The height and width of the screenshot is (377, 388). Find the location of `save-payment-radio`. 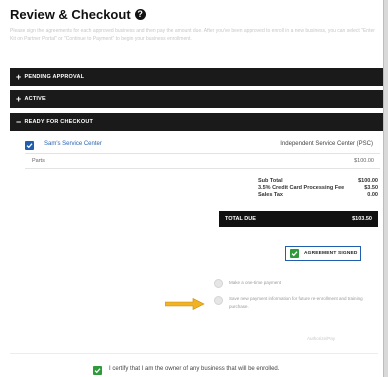

save-payment-radio is located at coordinates (218, 300).